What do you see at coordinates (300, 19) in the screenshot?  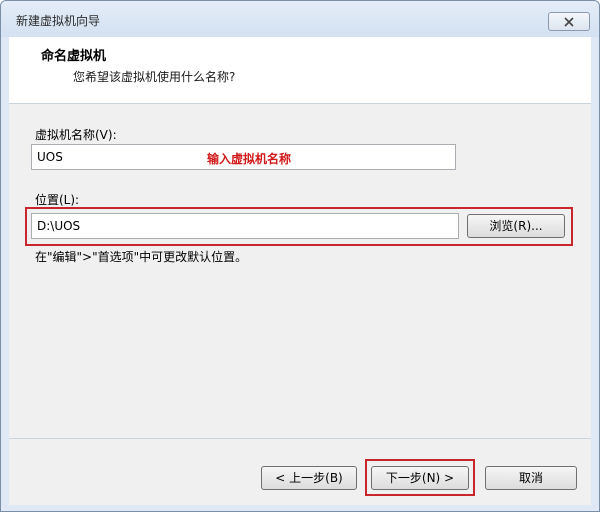 I see `title-bar: 新建虚拟机向导` at bounding box center [300, 19].